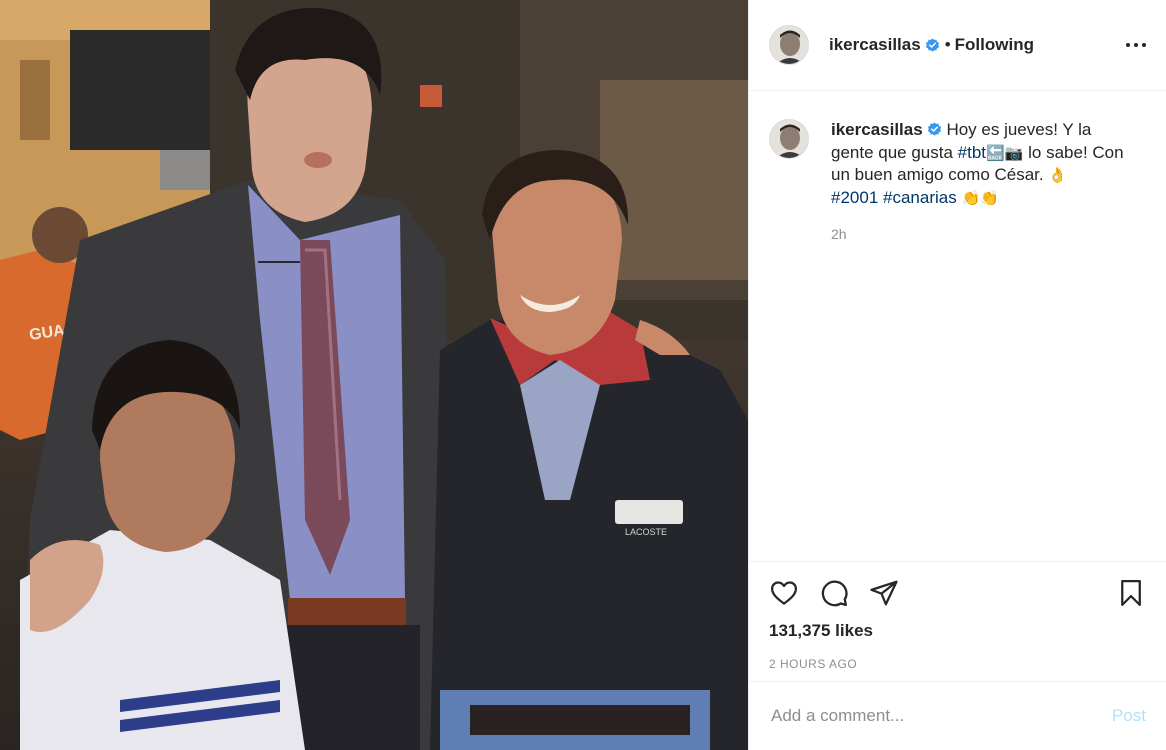 The image size is (1166, 750). What do you see at coordinates (1014, 152) in the screenshot?
I see `camera-emoji: 📷` at bounding box center [1014, 152].